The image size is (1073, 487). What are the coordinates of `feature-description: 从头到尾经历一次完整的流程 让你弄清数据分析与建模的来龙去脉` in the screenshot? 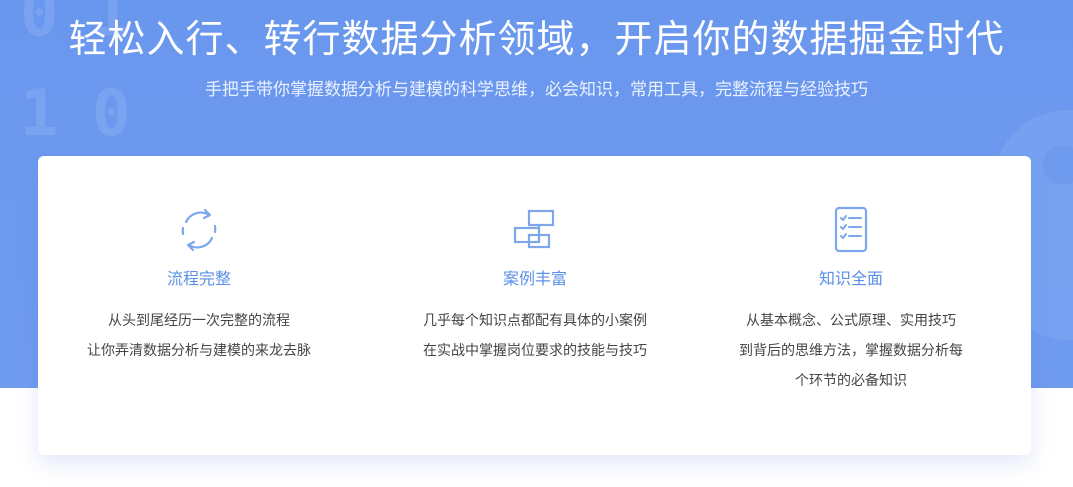 It's located at (199, 336).